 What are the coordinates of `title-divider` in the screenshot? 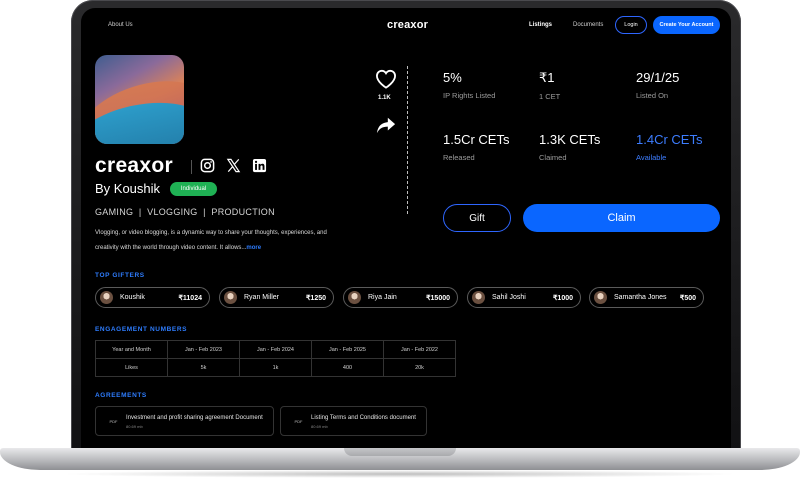 It's located at (191, 167).